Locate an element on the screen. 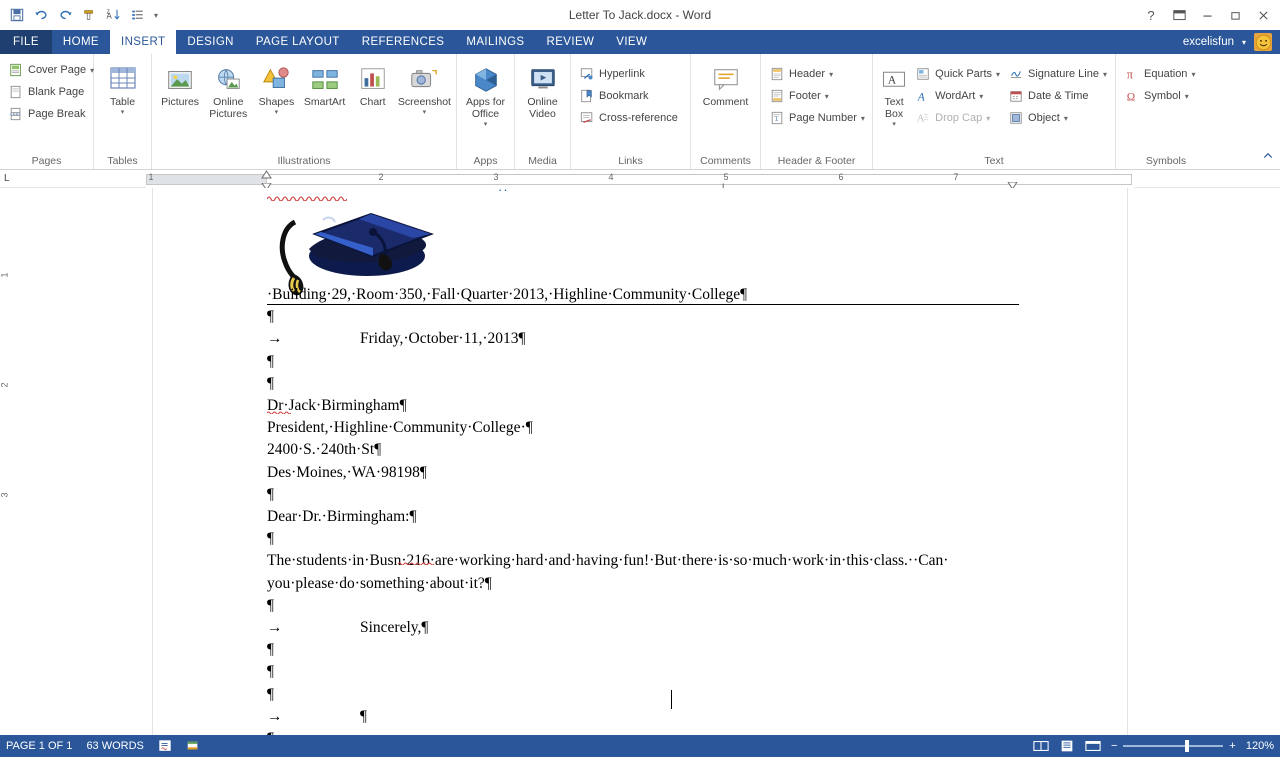 The width and height of the screenshot is (1280, 757). apps-for-office-button: Apps for Office ▾ is located at coordinates (485, 94).